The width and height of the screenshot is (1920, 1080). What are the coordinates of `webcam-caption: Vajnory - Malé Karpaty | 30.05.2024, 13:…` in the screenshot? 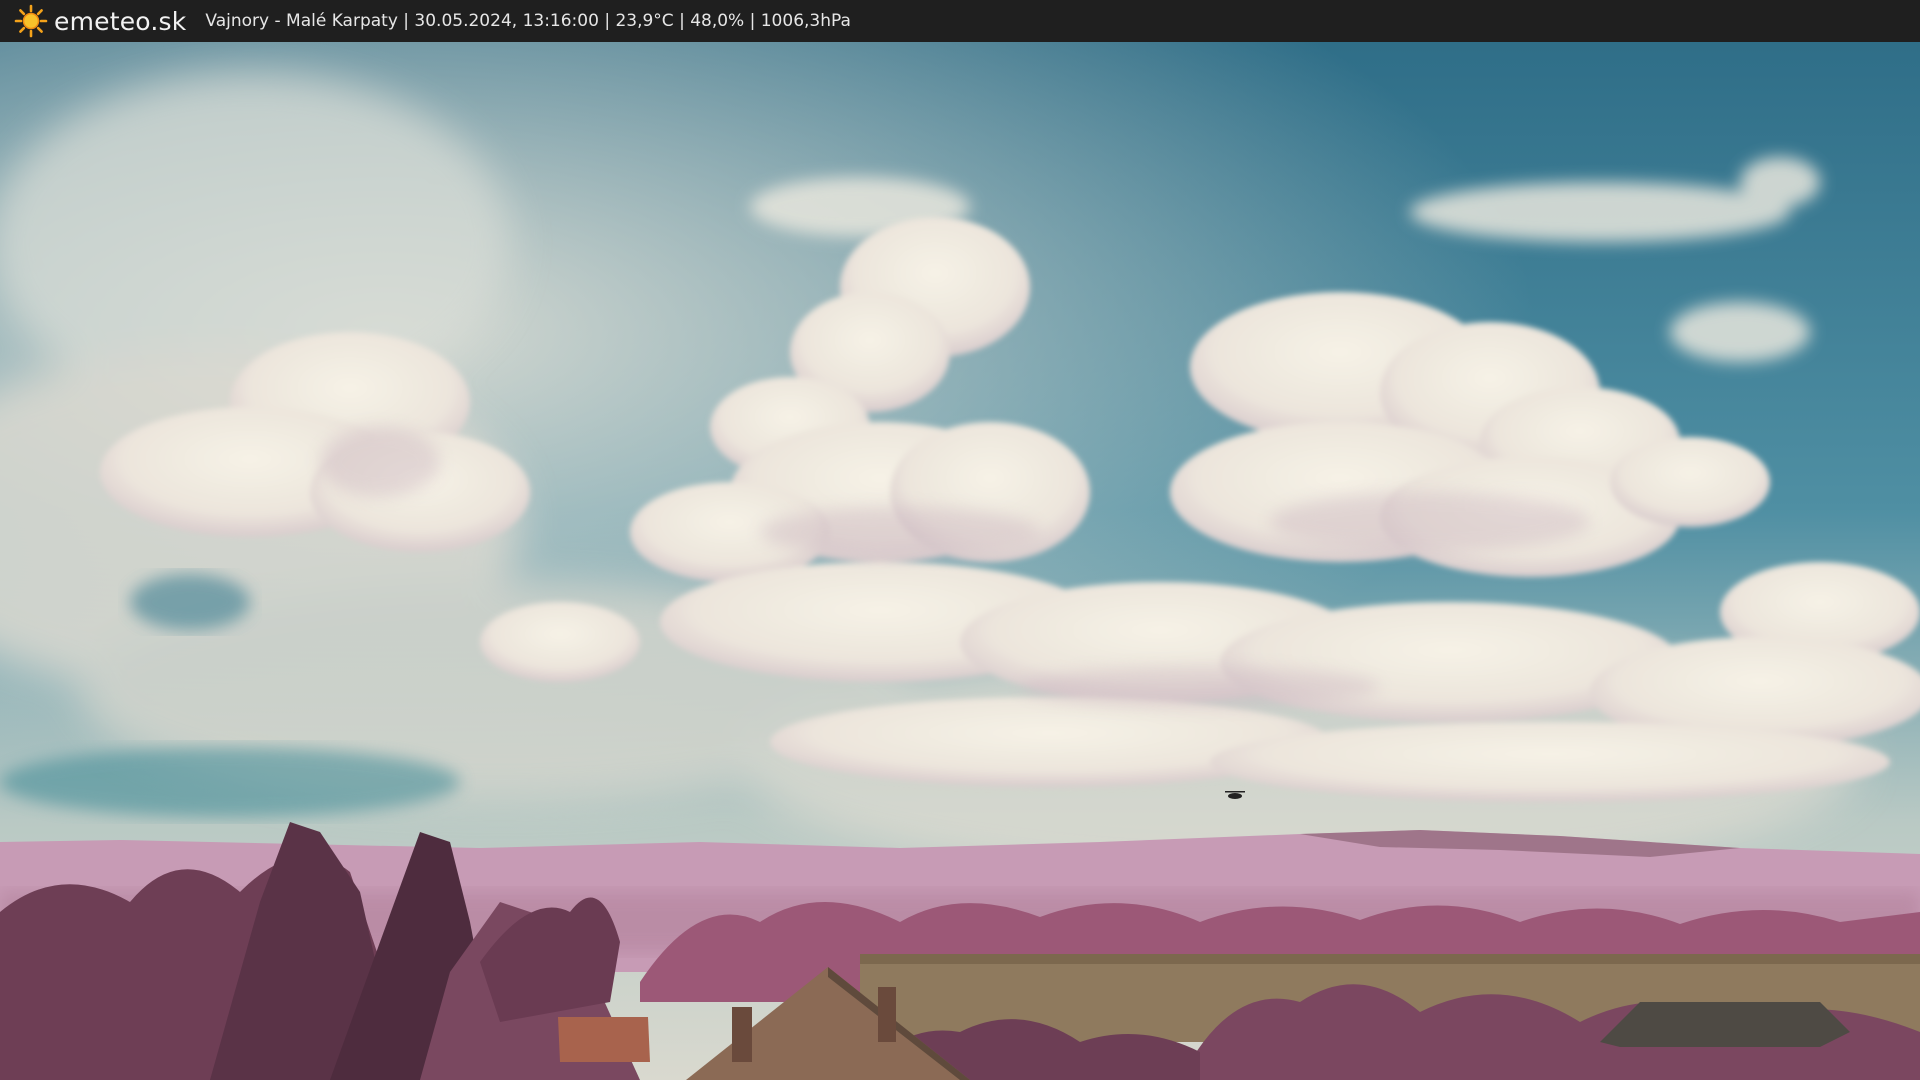 It's located at (528, 21).